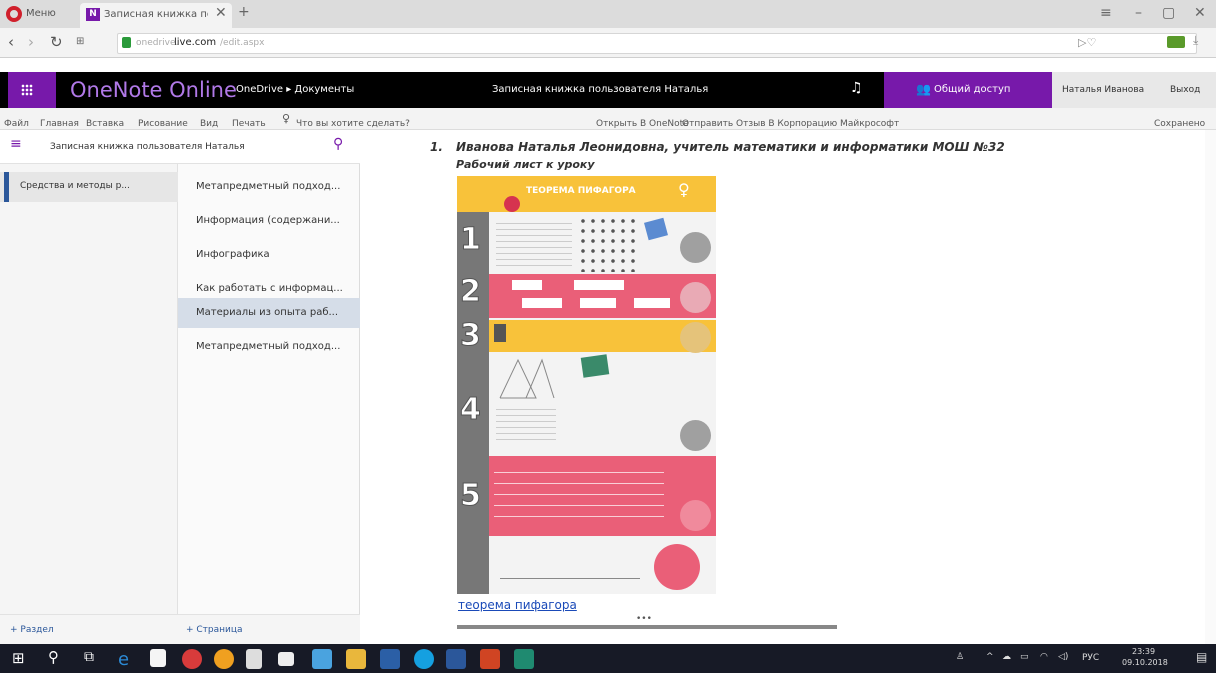 The height and width of the screenshot is (673, 1216). What do you see at coordinates (31, 42) in the screenshot?
I see `forward-icon: ›` at bounding box center [31, 42].